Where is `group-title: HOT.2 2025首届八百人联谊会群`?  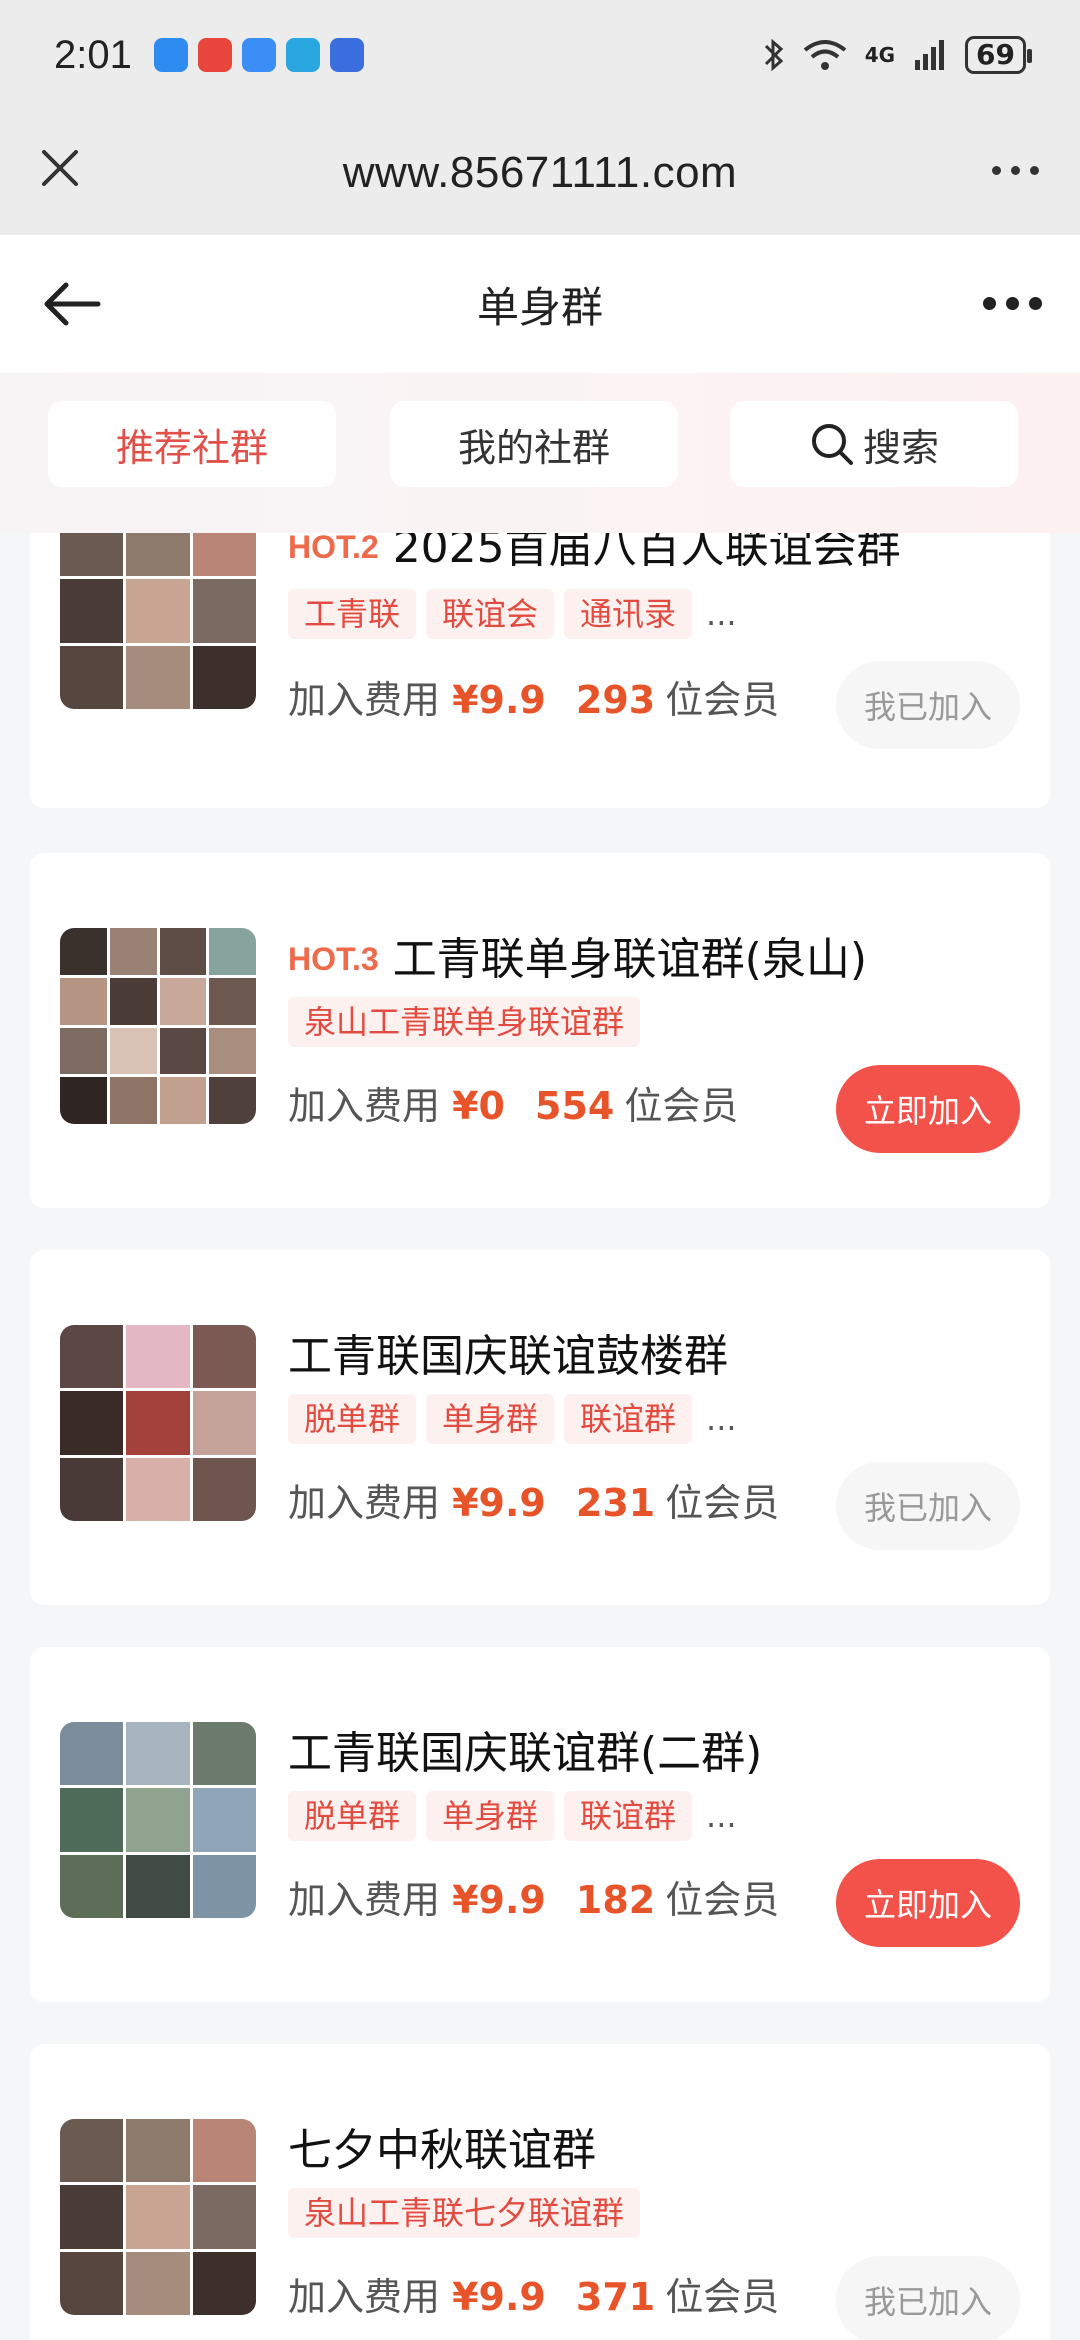 group-title: HOT.2 2025首届八百人联谊会群 is located at coordinates (594, 554).